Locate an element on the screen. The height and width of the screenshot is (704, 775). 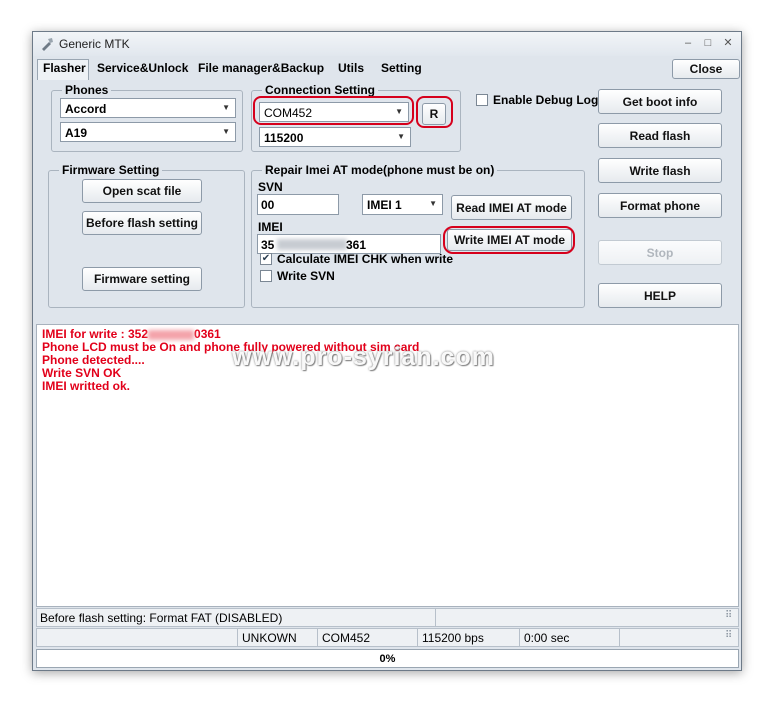
log-imei-prefix: IMEI for write : 352 is located at coordinates (95, 334).